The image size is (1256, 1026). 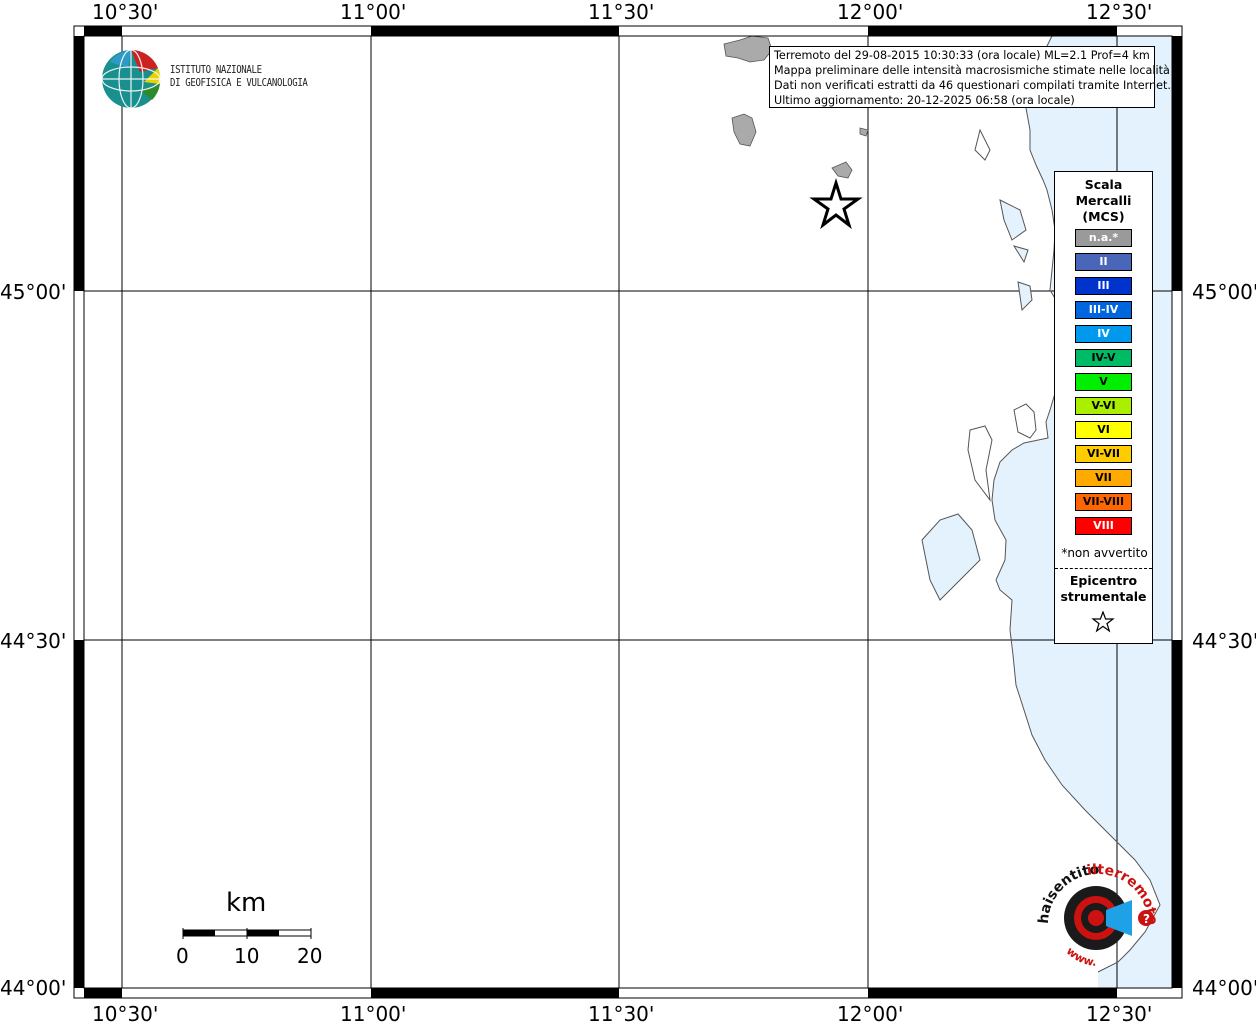 I want to click on ingv-globe-logo-icon, so click(x=131, y=79).